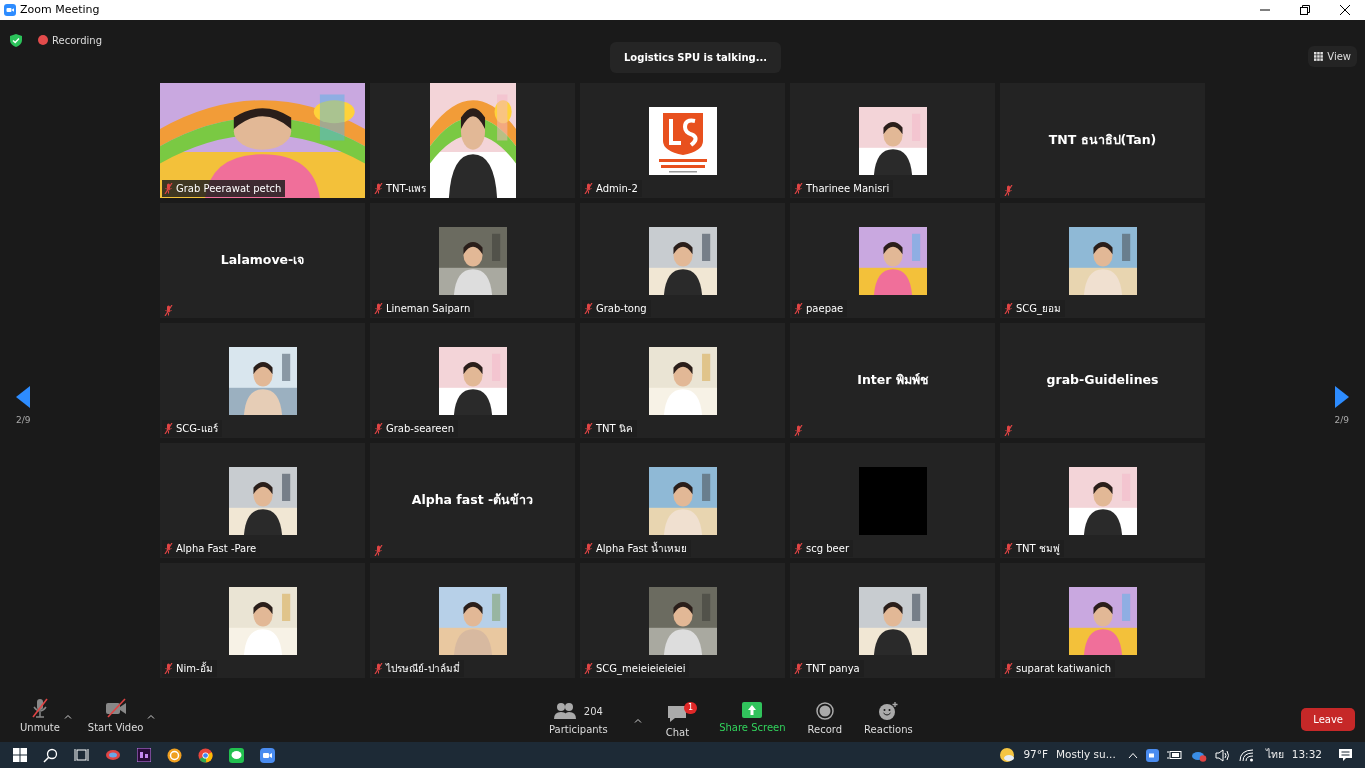  Describe the element at coordinates (40, 716) in the screenshot. I see `unmute-button: Unmute` at that location.